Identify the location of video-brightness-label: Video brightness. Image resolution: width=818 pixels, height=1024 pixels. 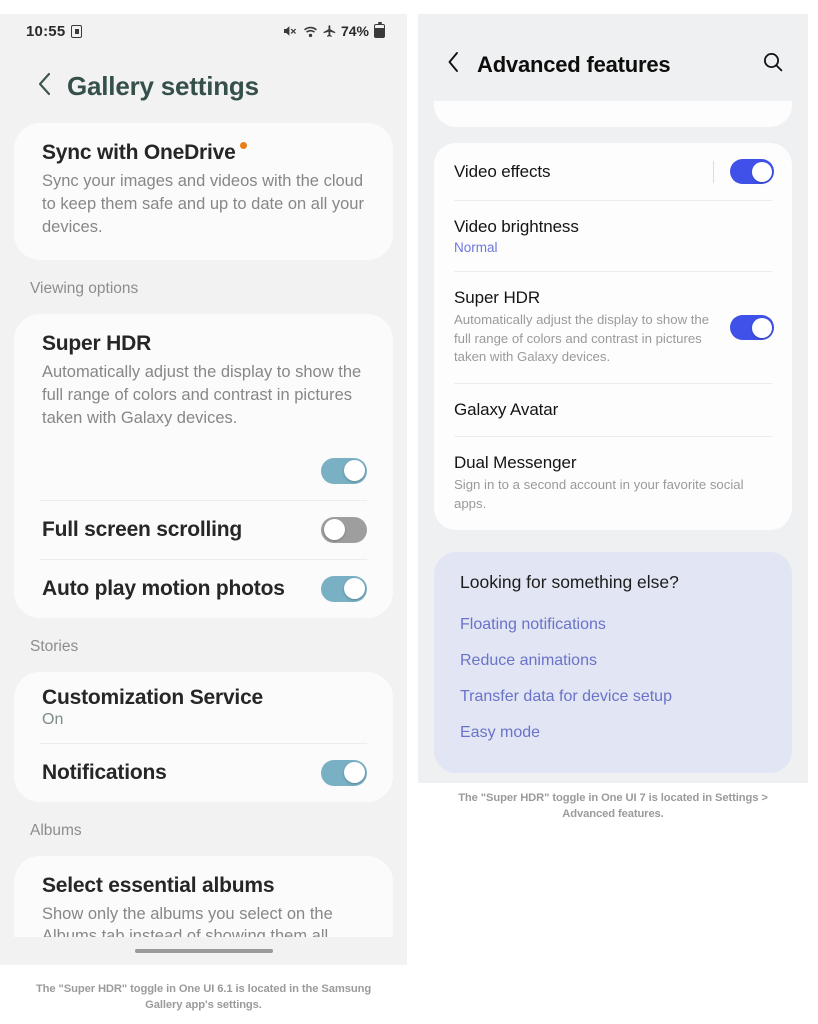
(516, 226).